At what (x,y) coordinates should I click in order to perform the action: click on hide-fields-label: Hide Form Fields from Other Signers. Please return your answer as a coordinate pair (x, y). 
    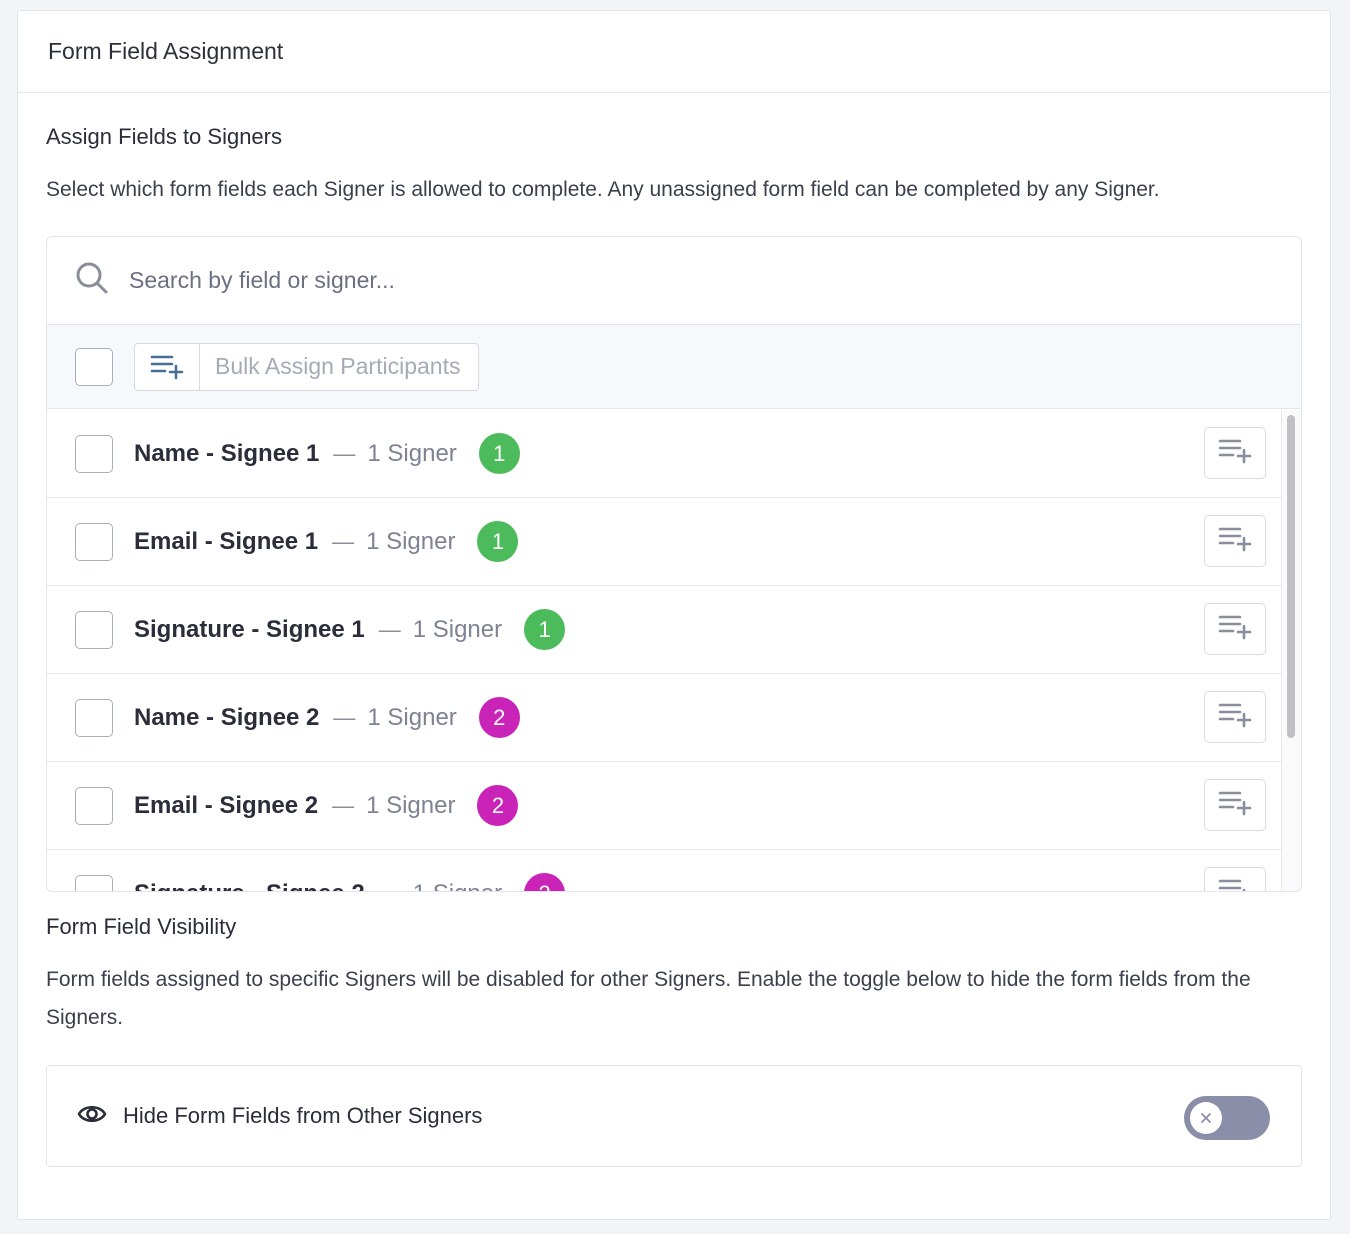
    Looking at the image, I should click on (303, 1115).